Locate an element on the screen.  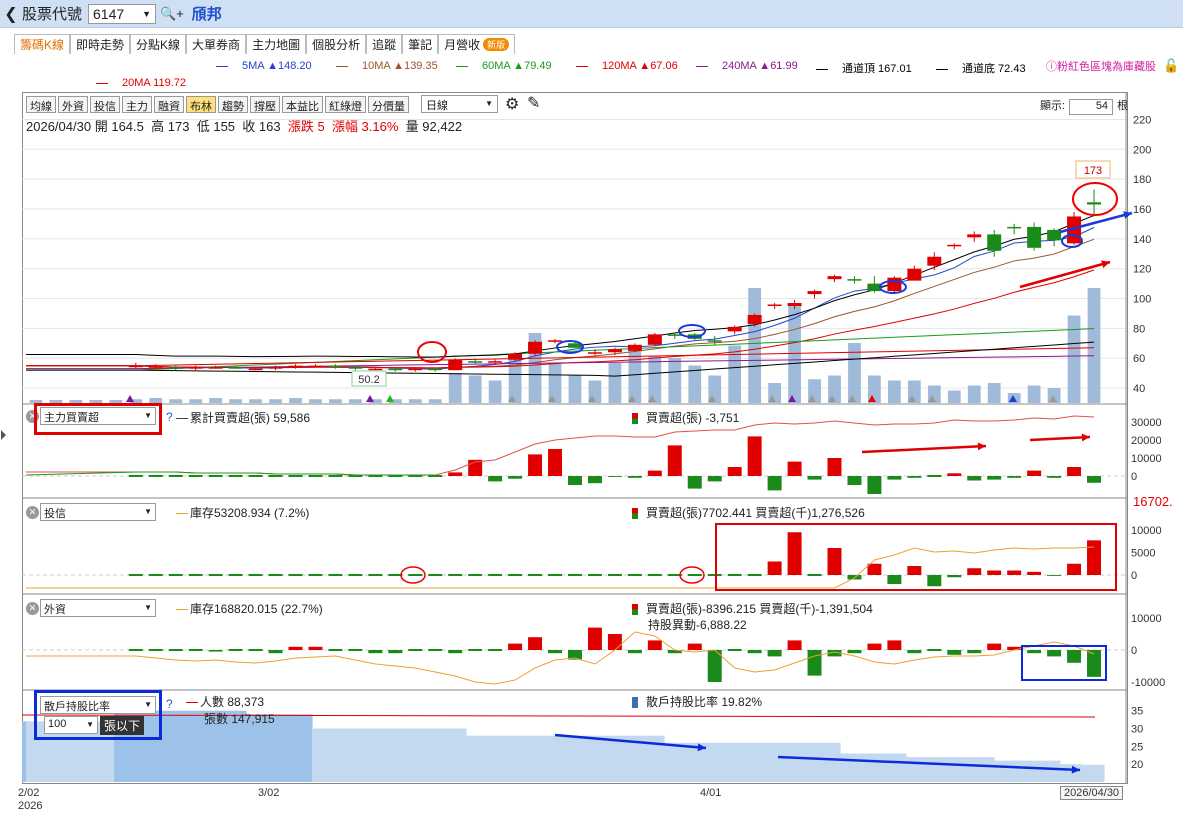
toolbar-button: 主力 is located at coordinates (137, 104).